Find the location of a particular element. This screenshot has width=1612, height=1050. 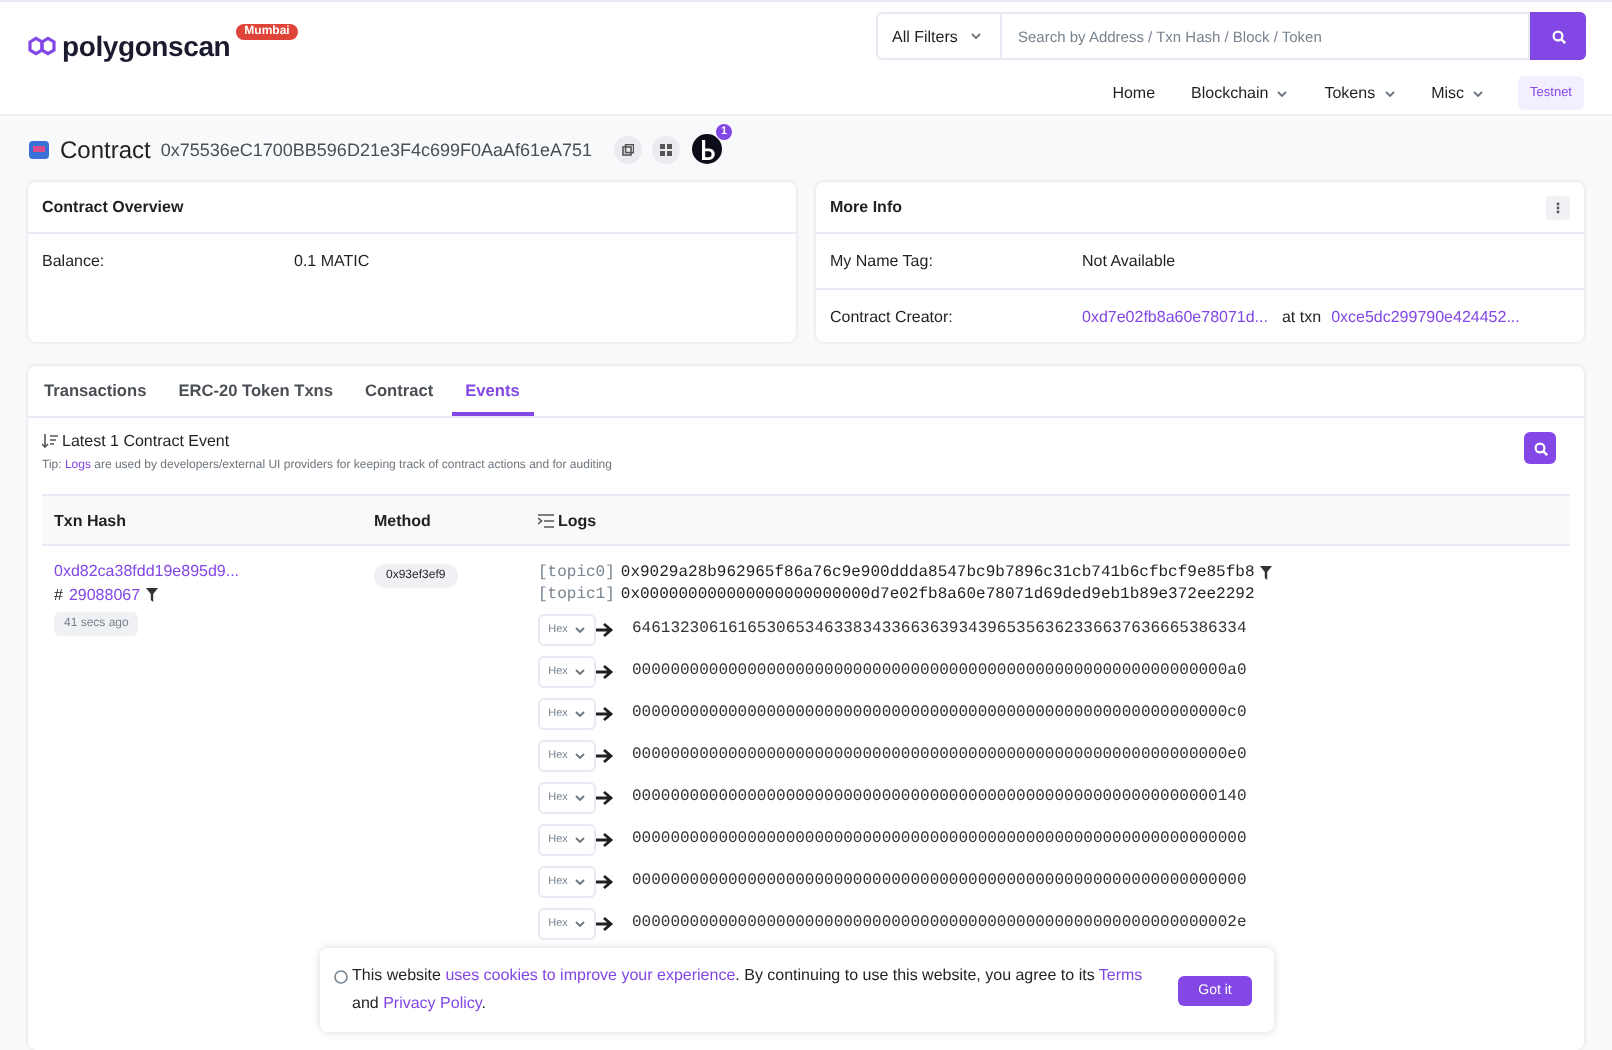

block-link: 29088067 is located at coordinates (104, 595).